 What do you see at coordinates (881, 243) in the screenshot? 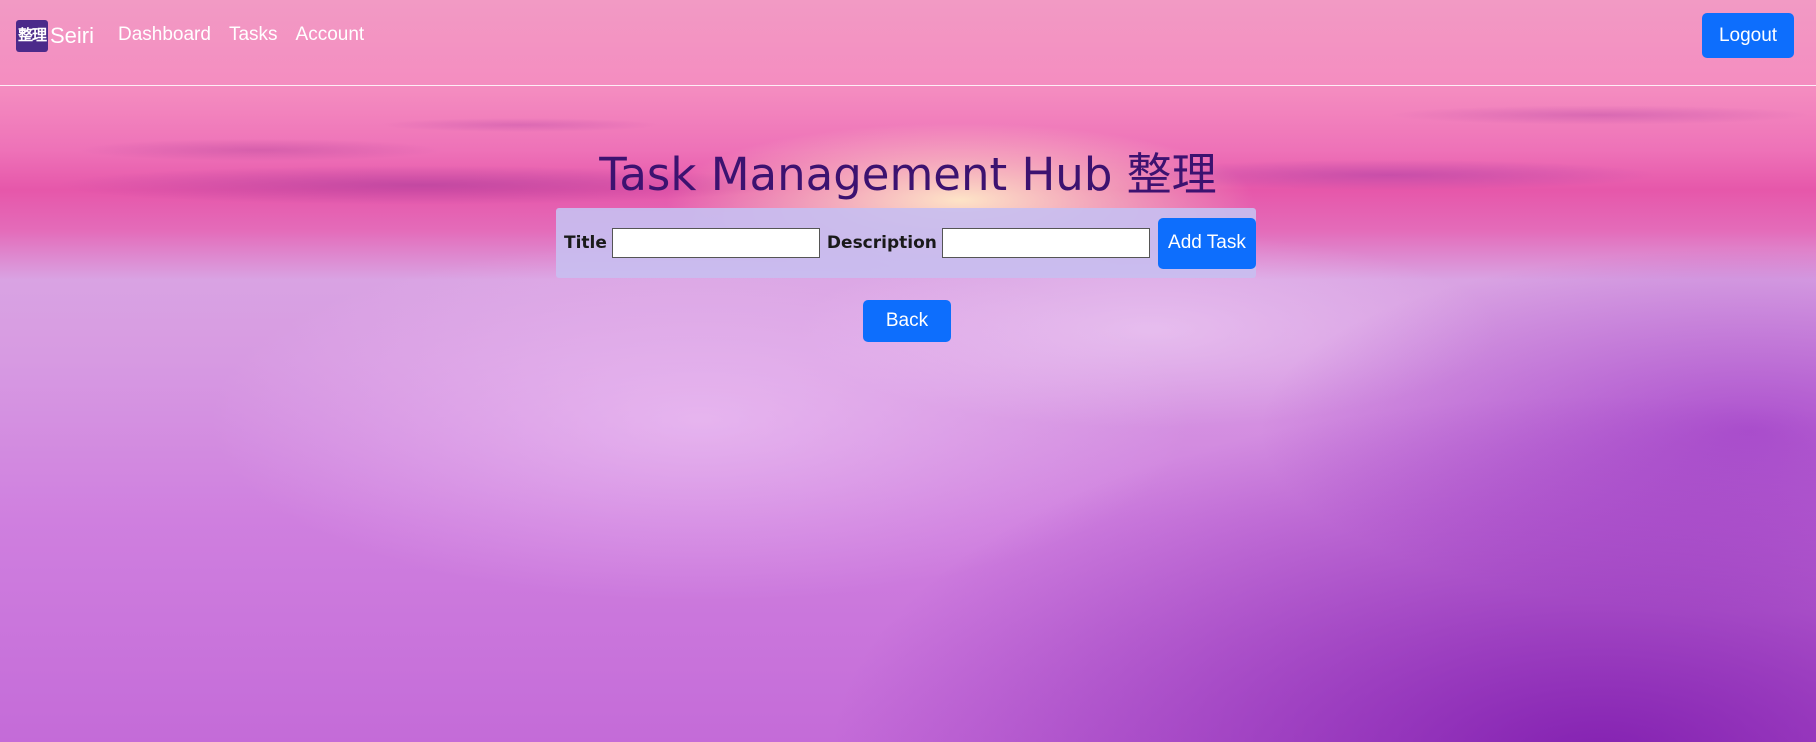
I see `description-label: Description` at bounding box center [881, 243].